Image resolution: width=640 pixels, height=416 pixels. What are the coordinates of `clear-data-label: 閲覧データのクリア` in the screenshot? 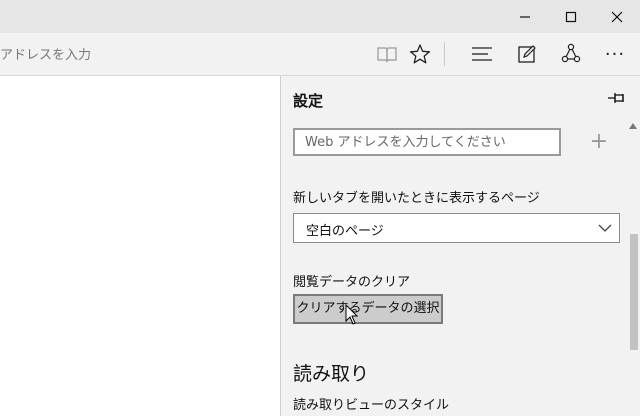 It's located at (352, 282).